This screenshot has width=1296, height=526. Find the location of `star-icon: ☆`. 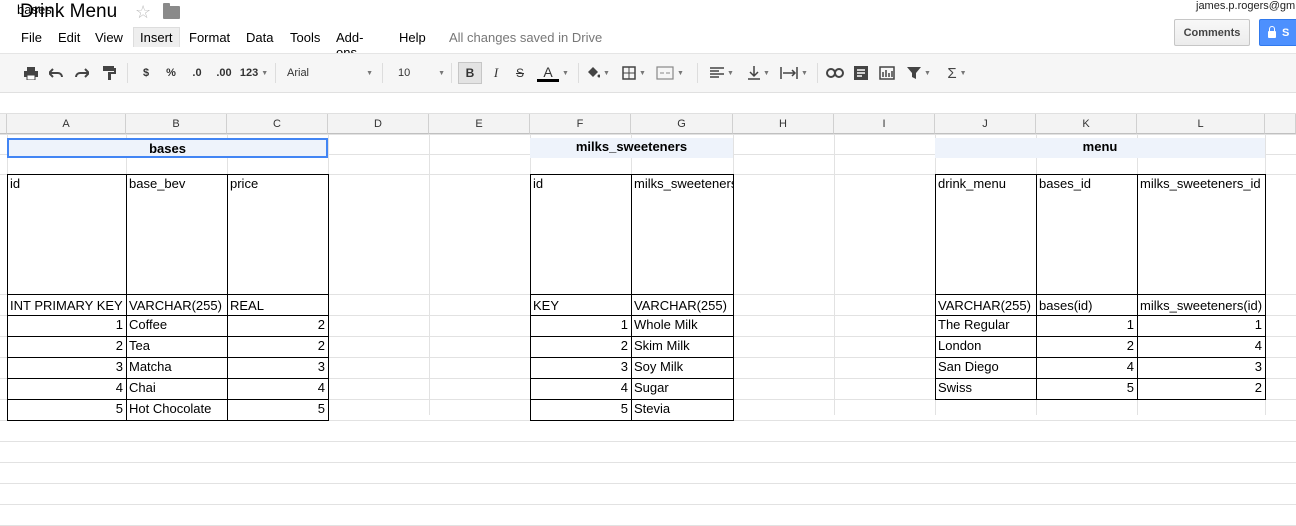

star-icon: ☆ is located at coordinates (143, 12).